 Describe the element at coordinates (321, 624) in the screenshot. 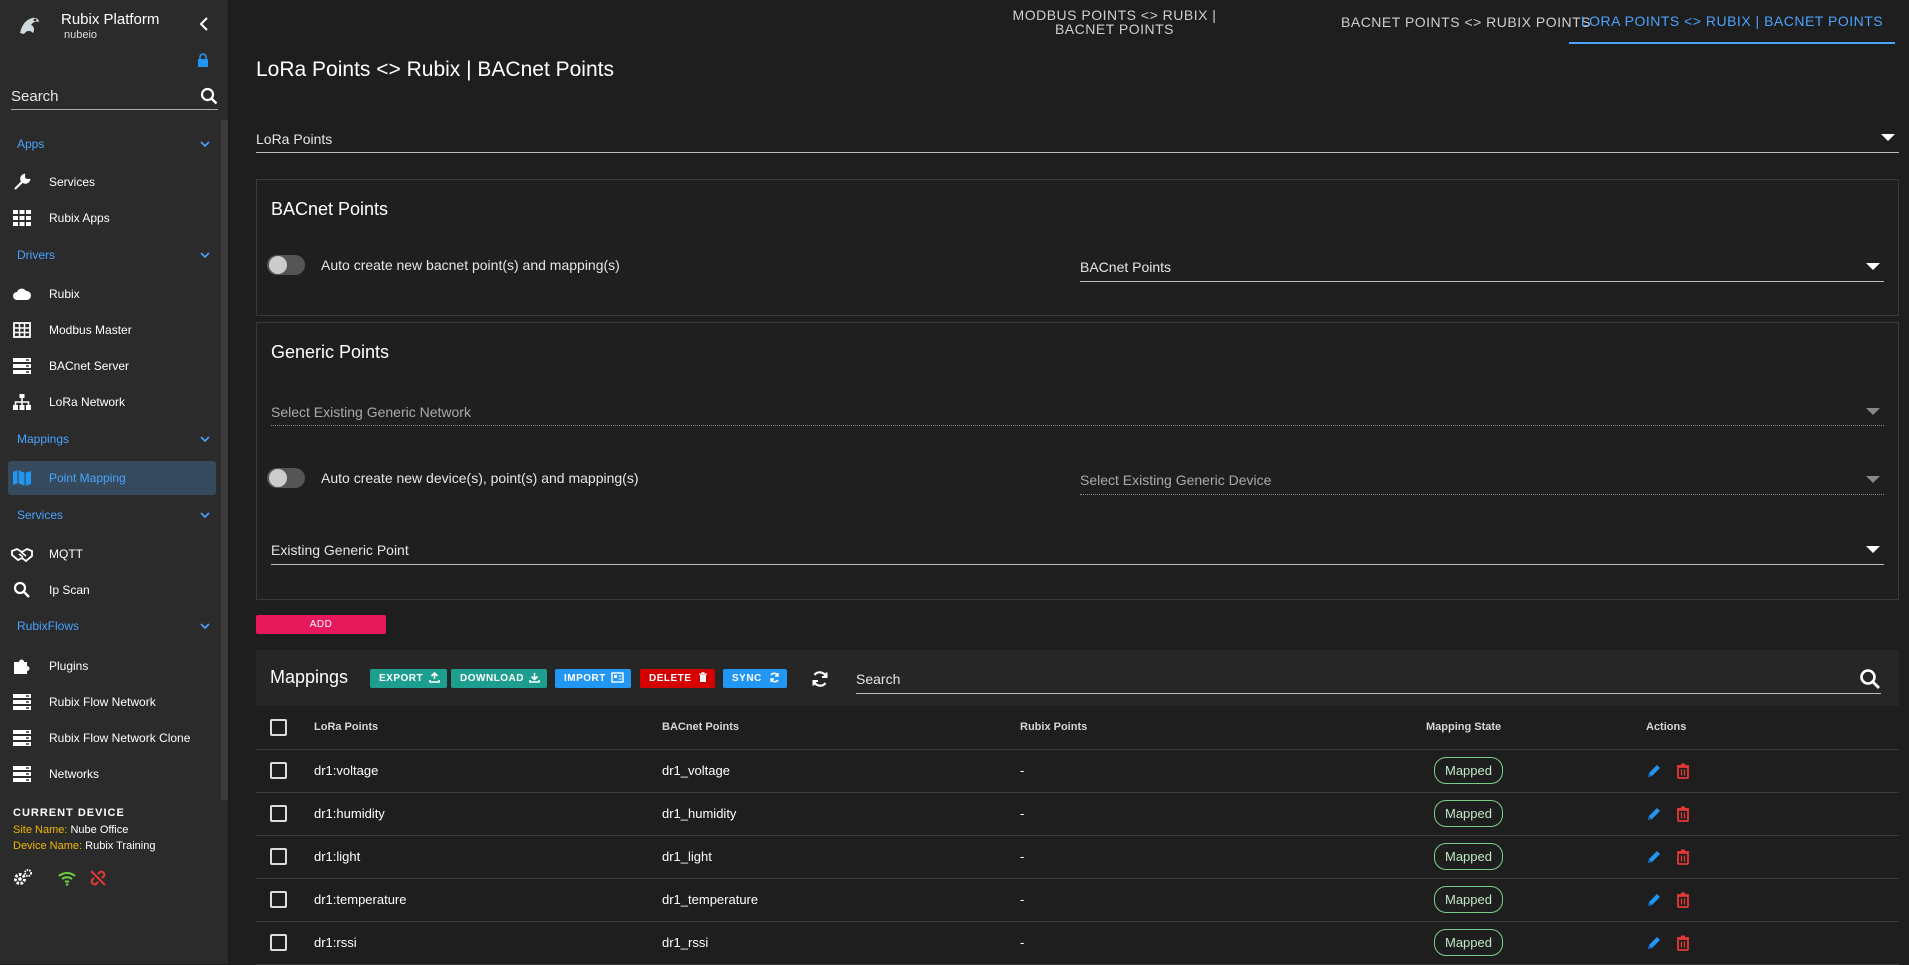

I see `add-button: ADD` at that location.